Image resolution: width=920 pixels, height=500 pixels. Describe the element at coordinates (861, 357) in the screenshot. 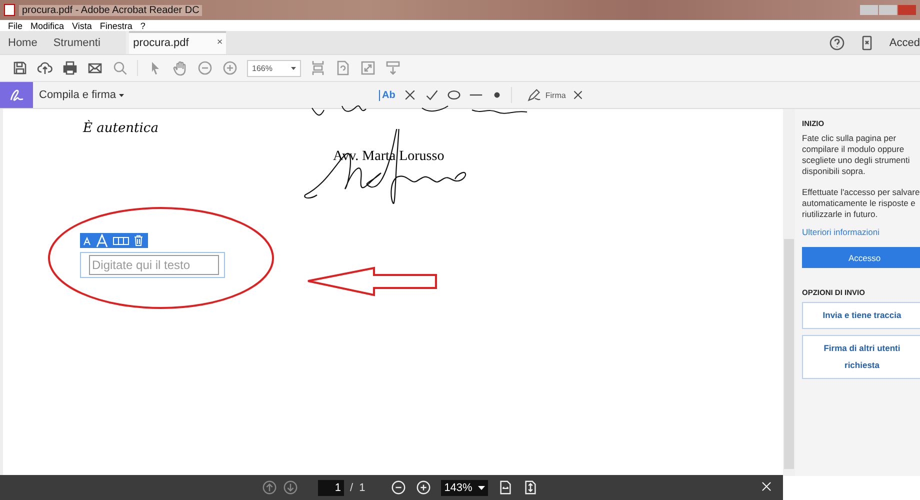

I see `send-option-button: Firma di altri utenti richiesta` at that location.